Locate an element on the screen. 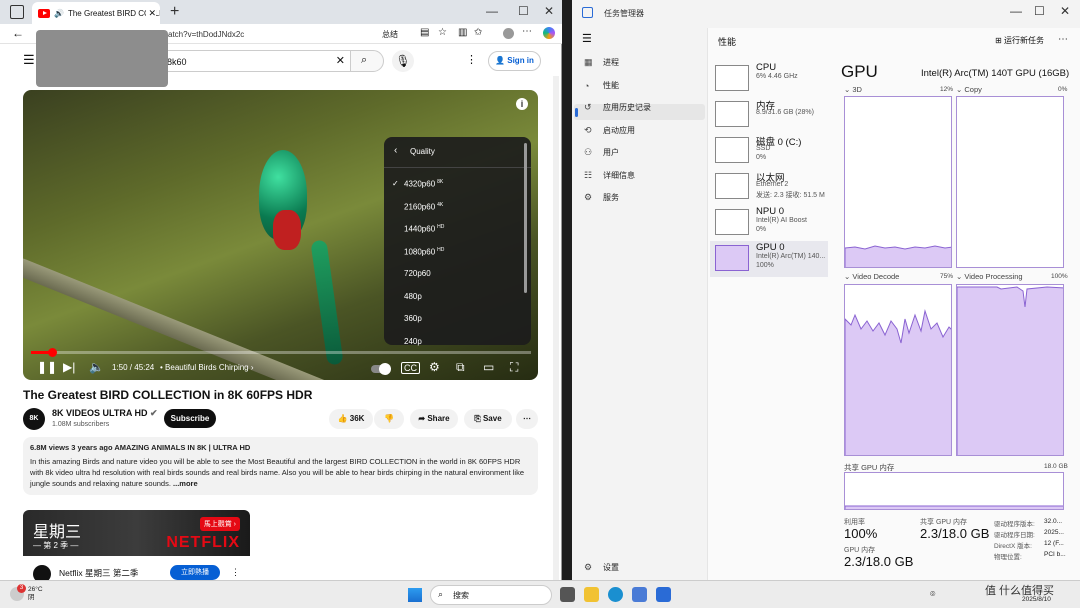 This screenshot has width=1080, height=608. ad-more-icon: ⋮ is located at coordinates (235, 572).